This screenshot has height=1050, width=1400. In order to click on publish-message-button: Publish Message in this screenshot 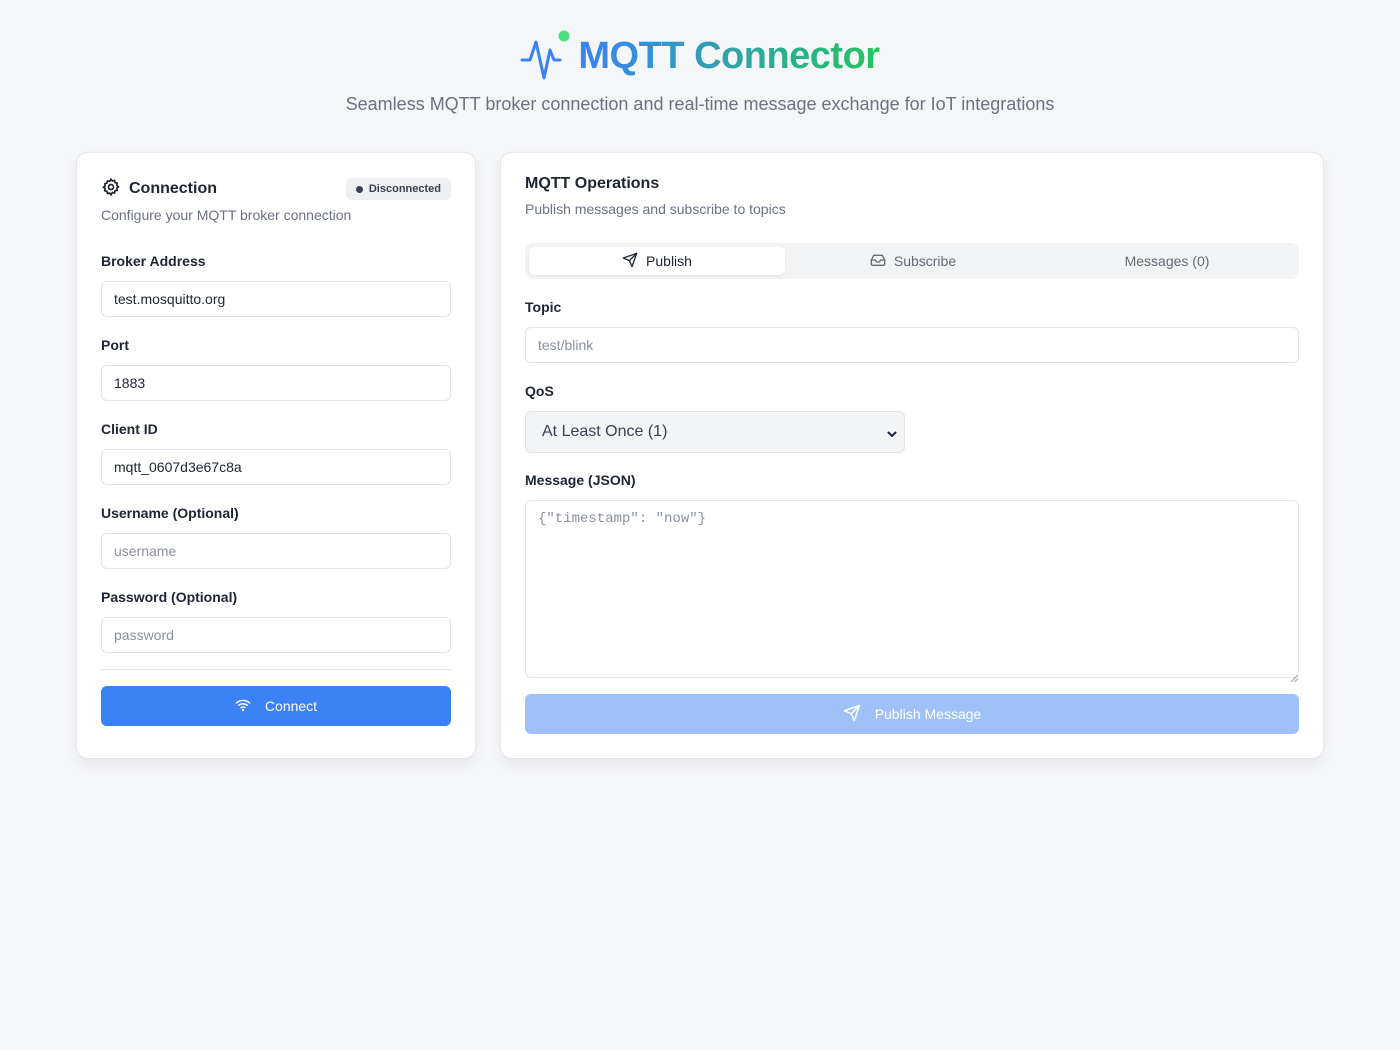, I will do `click(912, 714)`.